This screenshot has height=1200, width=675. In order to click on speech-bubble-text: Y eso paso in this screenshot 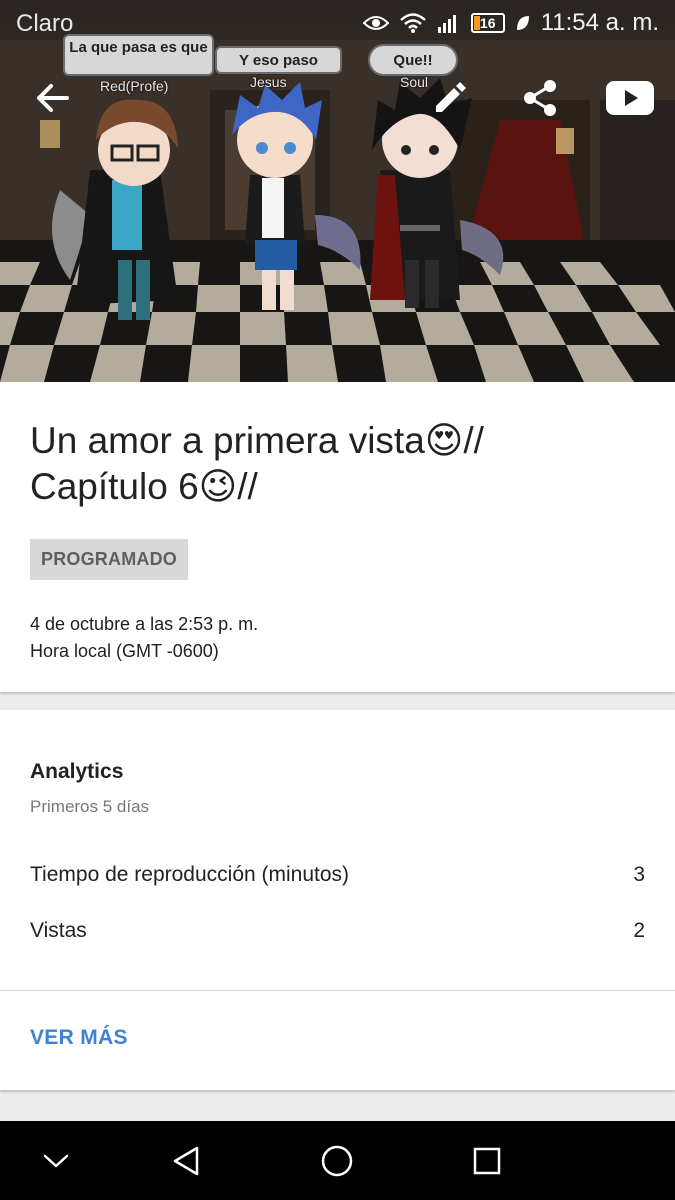, I will do `click(278, 60)`.